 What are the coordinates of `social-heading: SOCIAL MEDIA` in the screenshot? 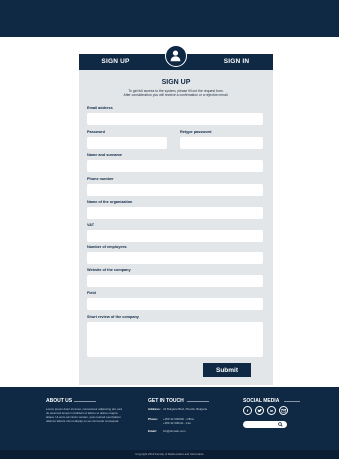 It's located at (261, 401).